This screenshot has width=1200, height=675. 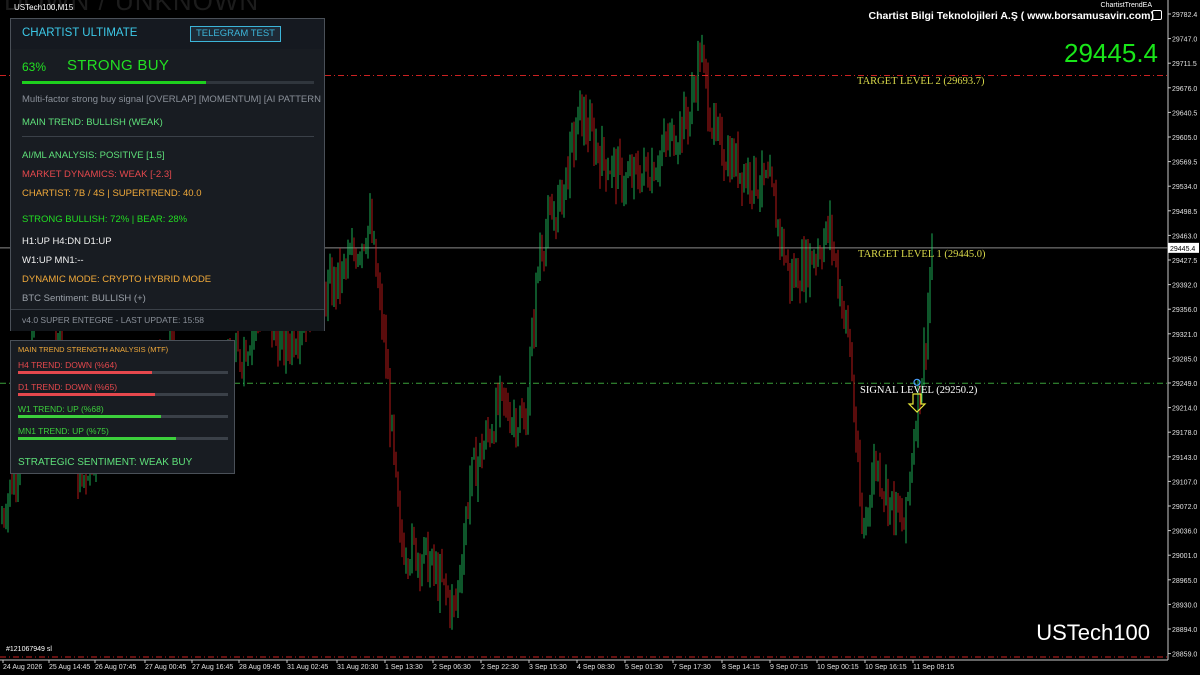 I want to click on price-tick-label: 28894.0, so click(x=1184, y=630).